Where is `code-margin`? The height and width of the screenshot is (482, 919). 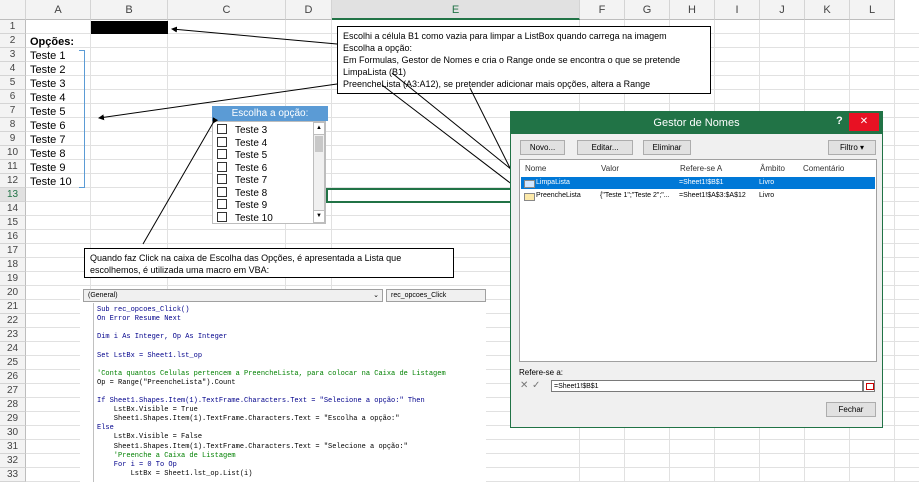
code-margin is located at coordinates (88, 392).